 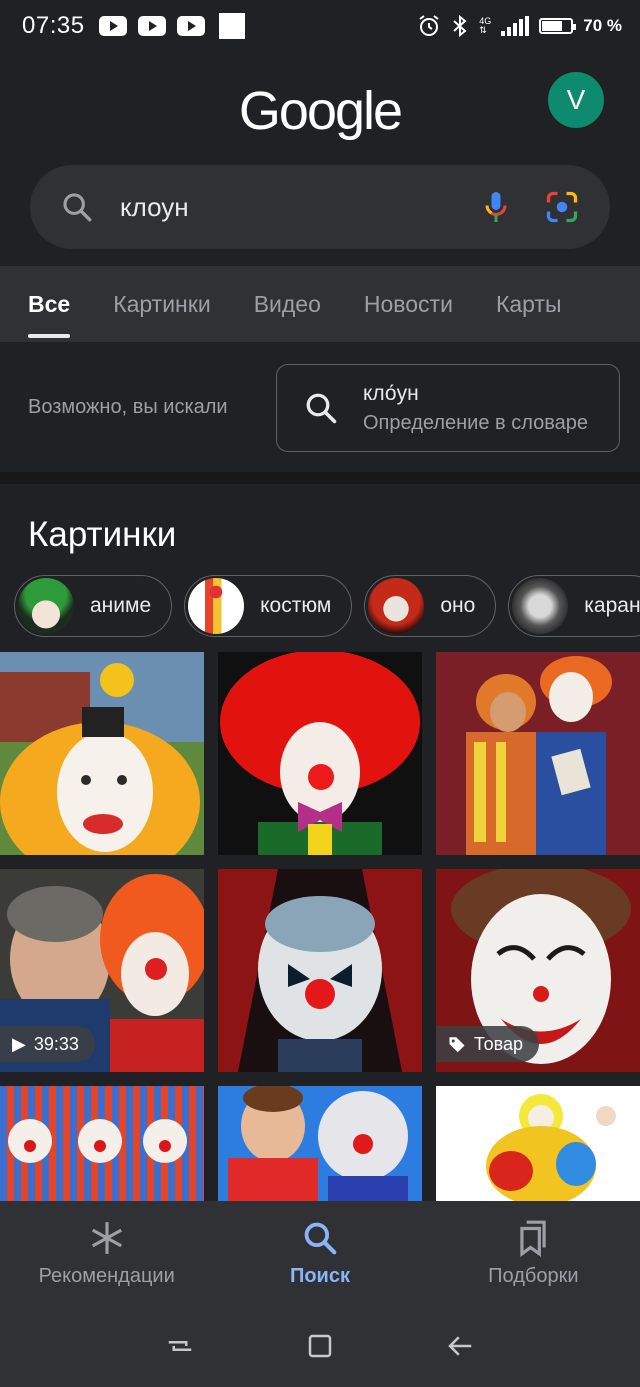 I want to click on nav-discover: Рекомендации, so click(x=106, y=1253).